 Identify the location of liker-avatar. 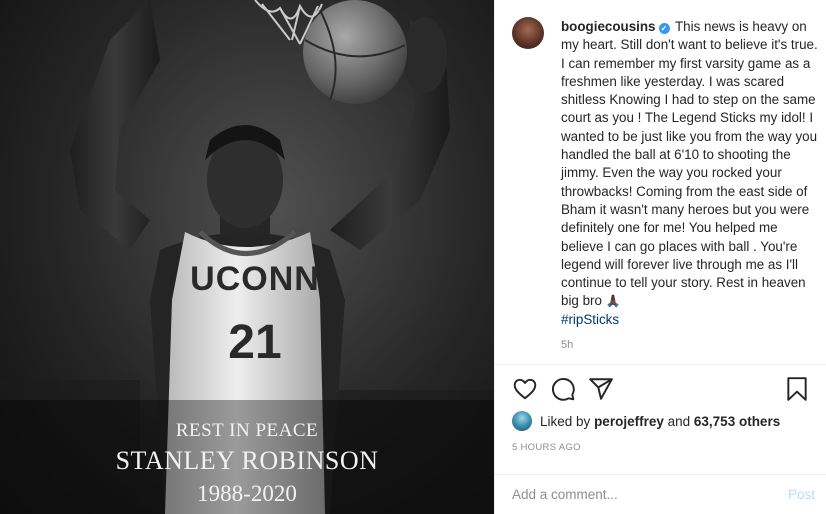
(522, 421).